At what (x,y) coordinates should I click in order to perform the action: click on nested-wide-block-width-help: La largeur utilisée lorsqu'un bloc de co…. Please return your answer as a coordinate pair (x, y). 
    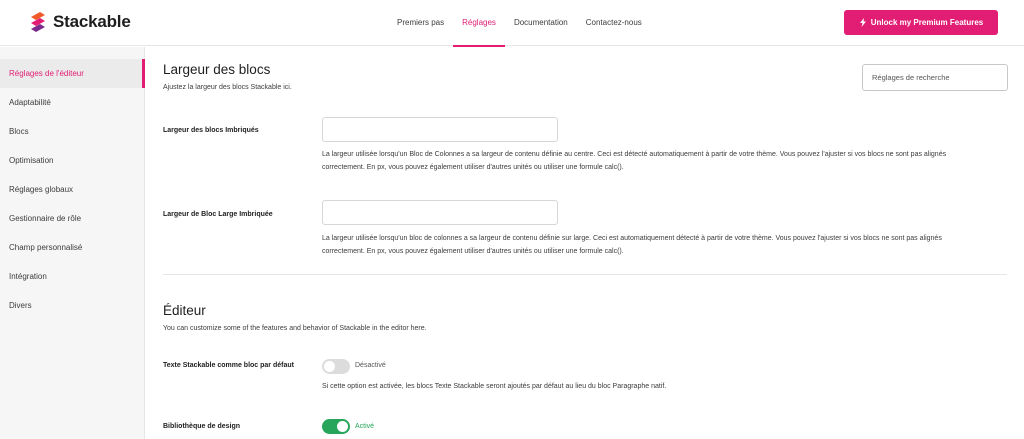
    Looking at the image, I should click on (662, 245).